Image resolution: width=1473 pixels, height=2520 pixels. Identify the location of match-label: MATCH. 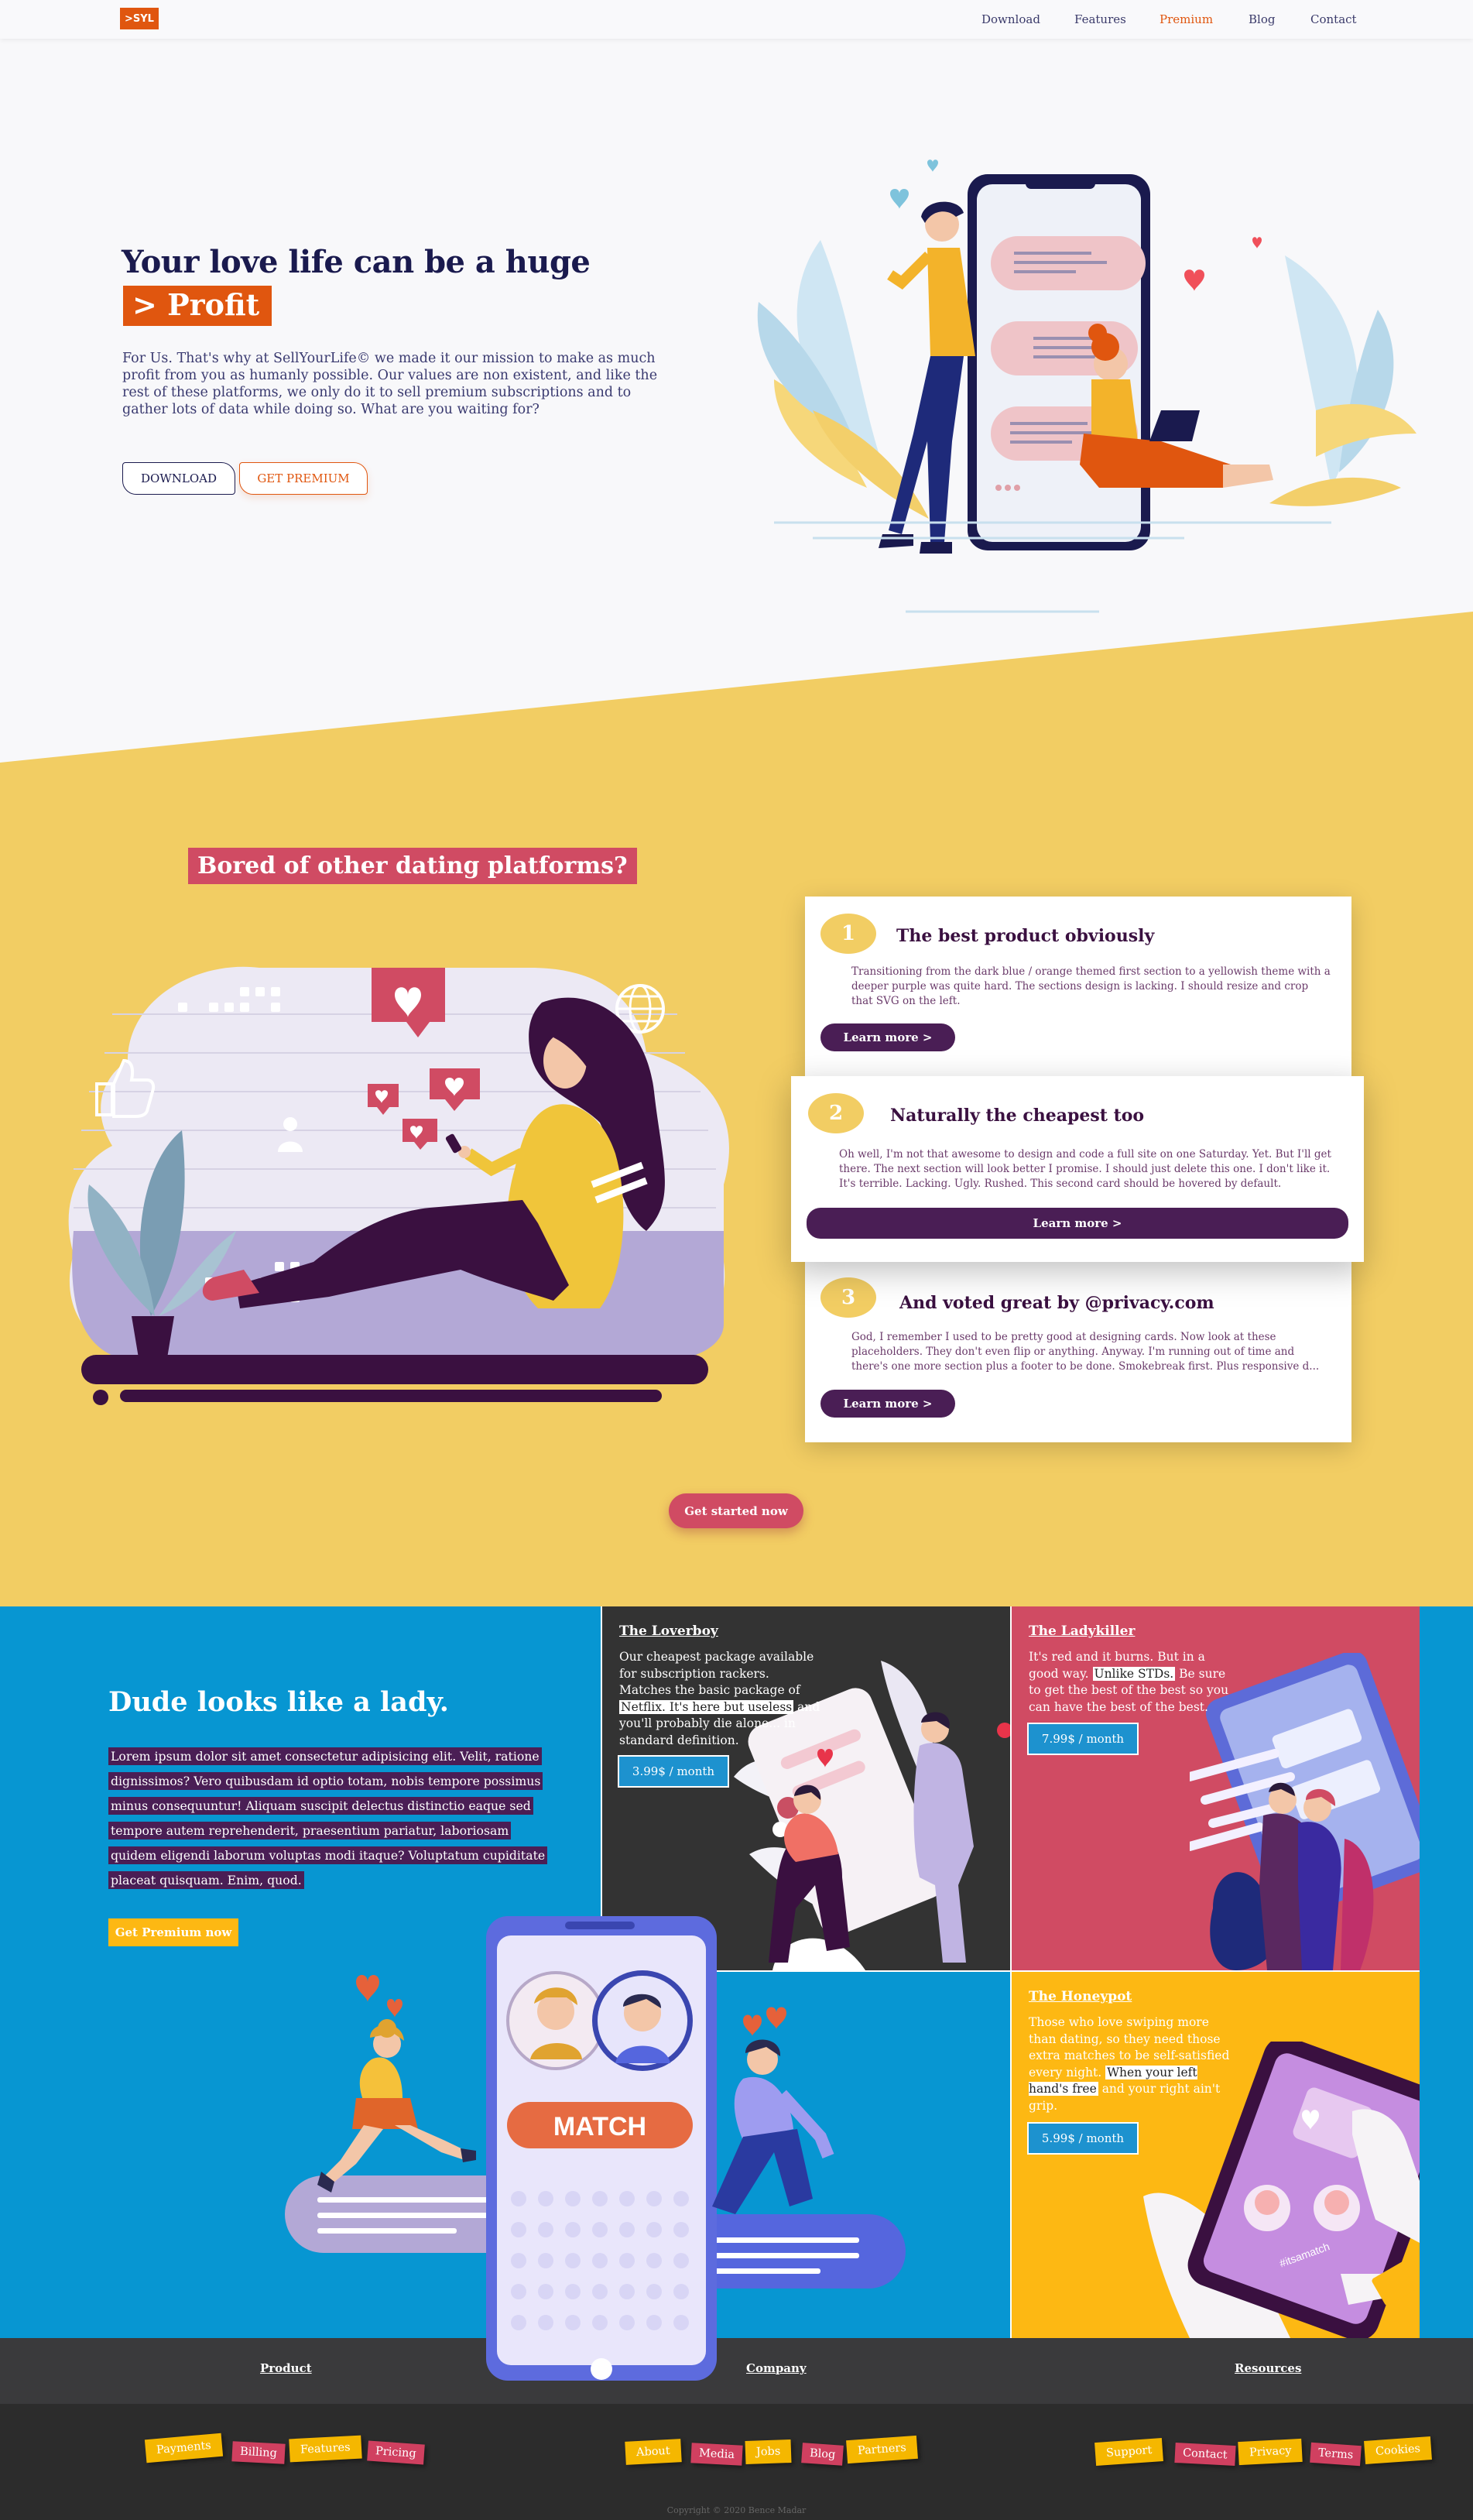
(599, 2126).